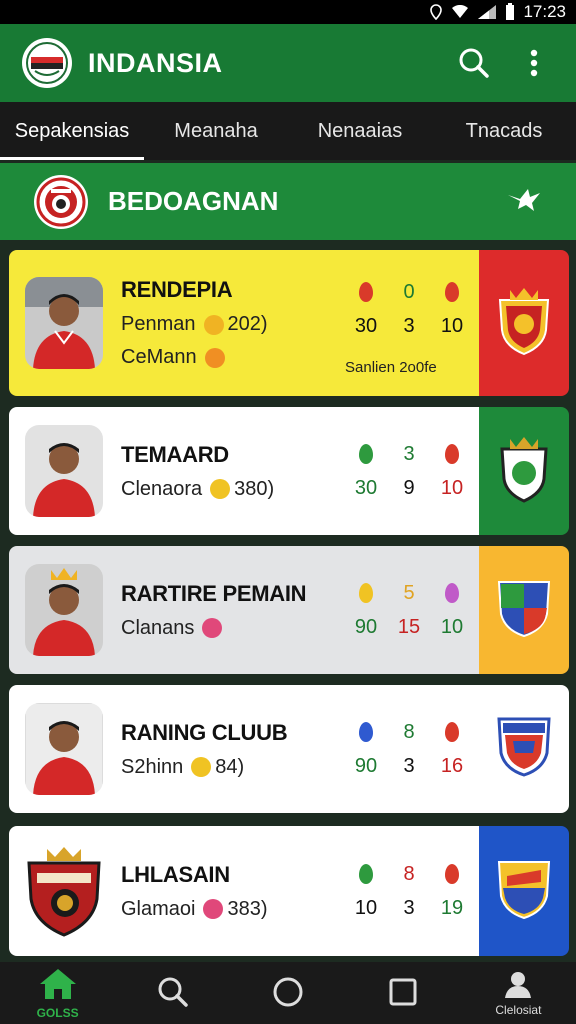  What do you see at coordinates (214, 357) in the screenshot?
I see `emoji-icon` at bounding box center [214, 357].